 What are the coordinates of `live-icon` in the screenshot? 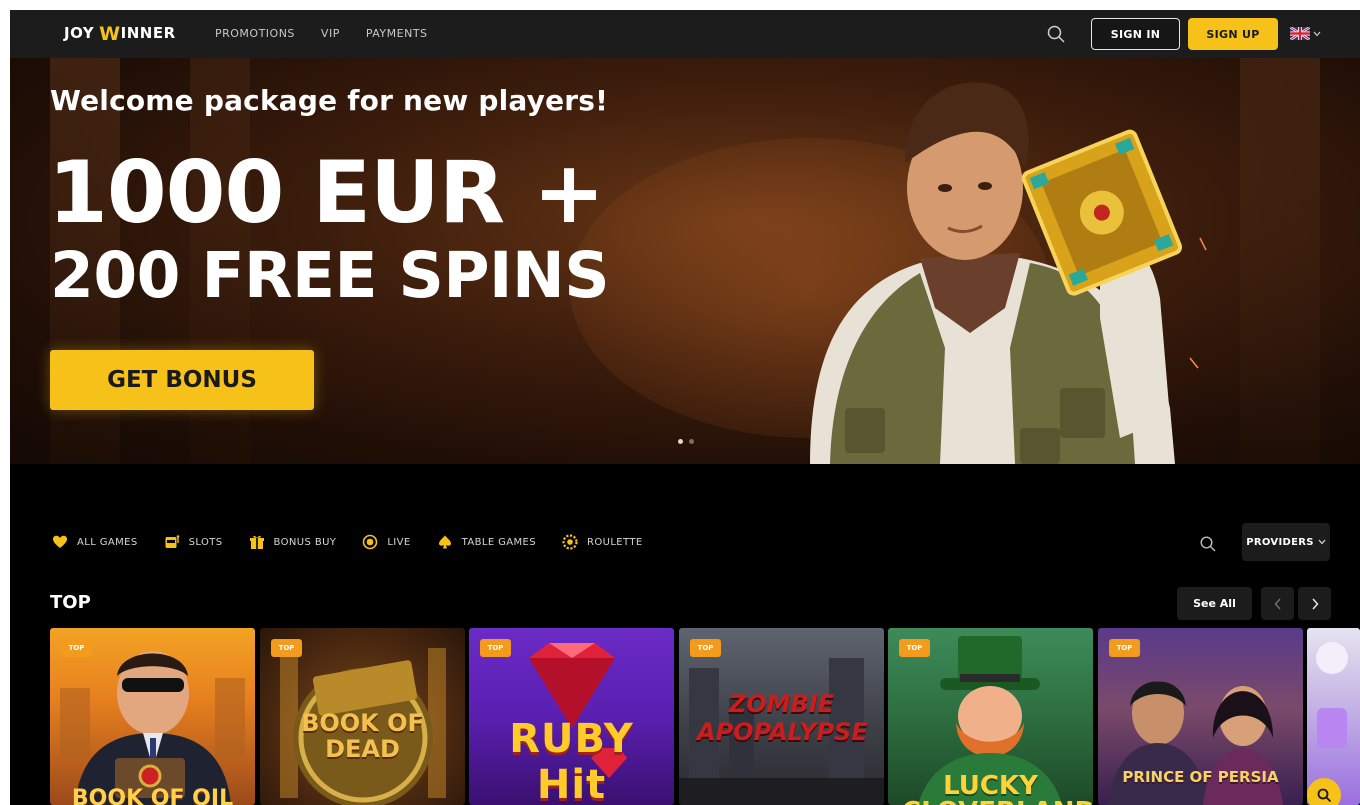 It's located at (370, 542).